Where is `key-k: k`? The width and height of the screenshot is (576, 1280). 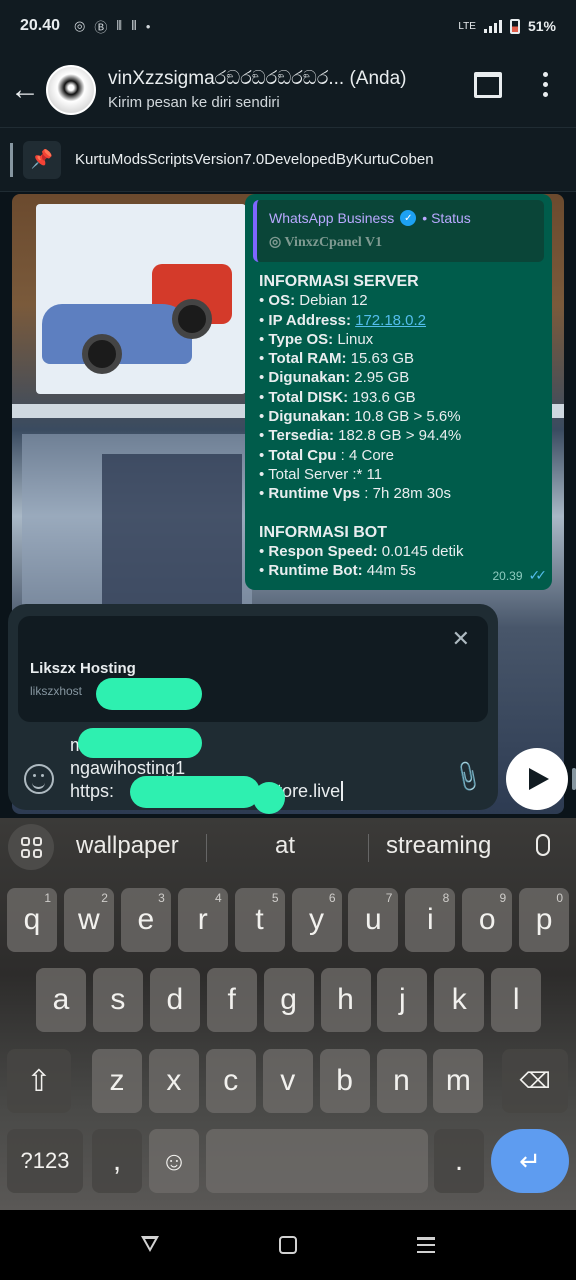 key-k: k is located at coordinates (459, 1000).